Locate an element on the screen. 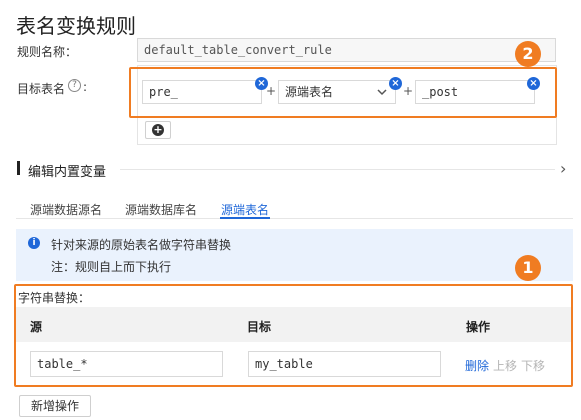  tab-source-table: 源端表名 is located at coordinates (245, 209).